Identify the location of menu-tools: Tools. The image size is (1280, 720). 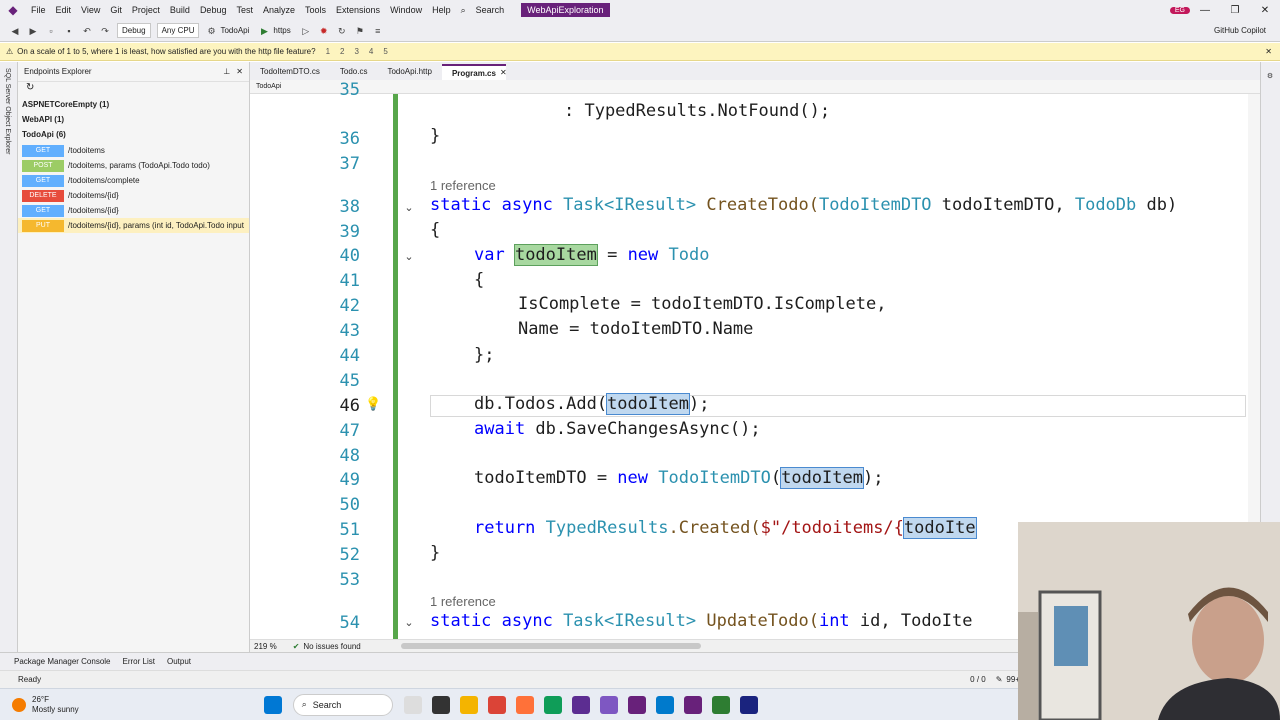
(315, 10).